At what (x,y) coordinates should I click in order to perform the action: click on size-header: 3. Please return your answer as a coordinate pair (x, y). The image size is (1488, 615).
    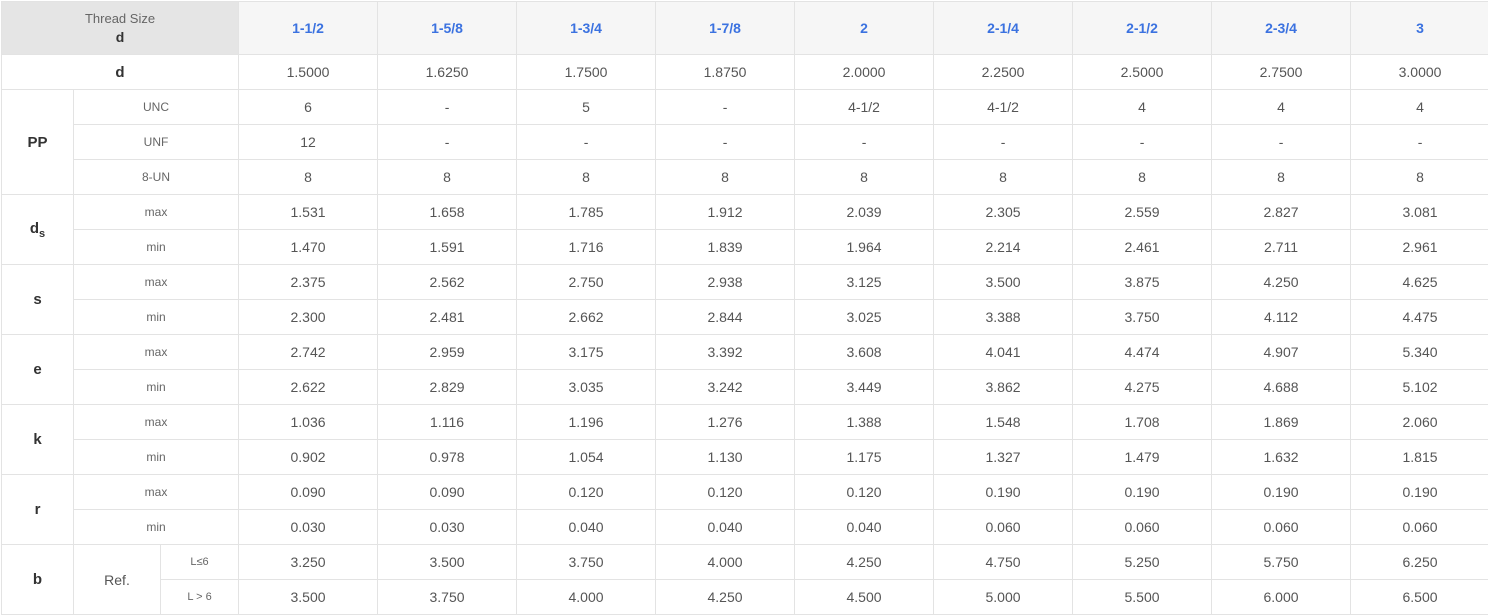
    Looking at the image, I should click on (1419, 28).